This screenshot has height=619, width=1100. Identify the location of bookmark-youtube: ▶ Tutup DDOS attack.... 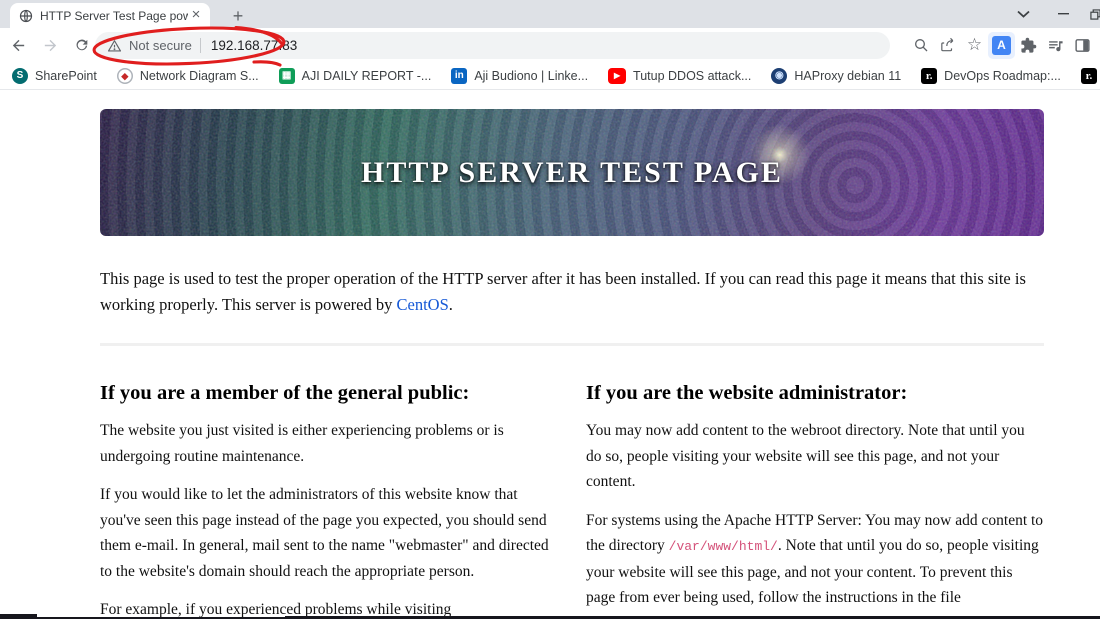
(679, 76).